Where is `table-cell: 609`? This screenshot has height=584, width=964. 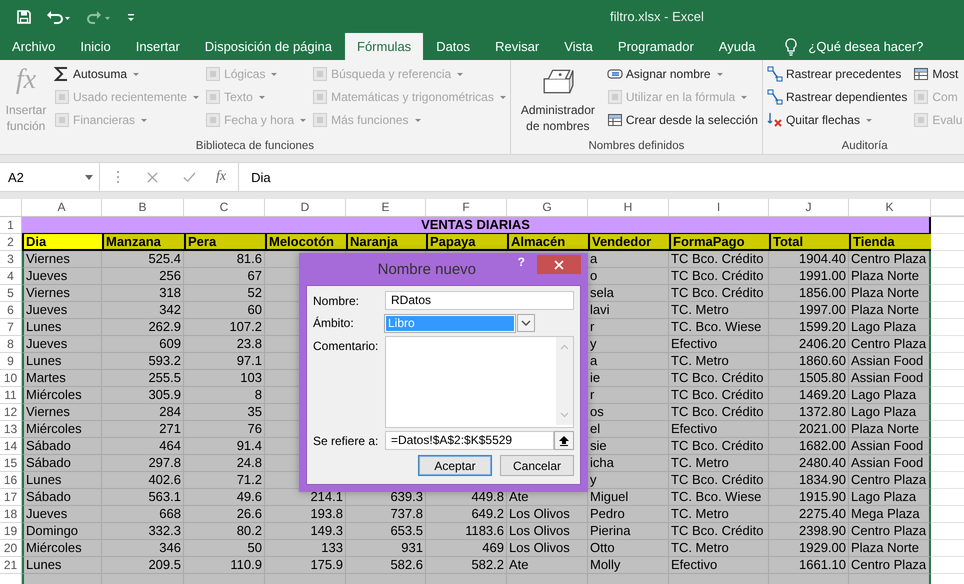 table-cell: 609 is located at coordinates (143, 344).